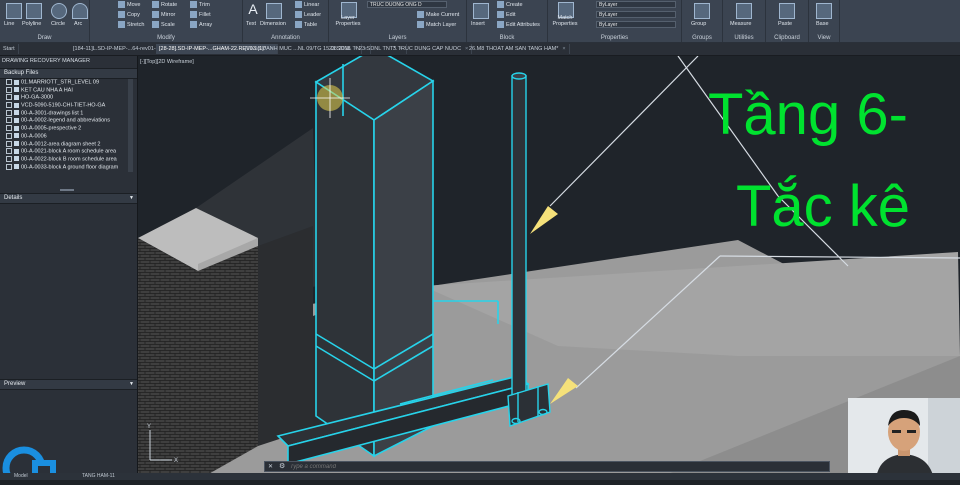 This screenshot has height=485, width=960. I want to click on layout-tab: TANG HAM-11, so click(98, 476).